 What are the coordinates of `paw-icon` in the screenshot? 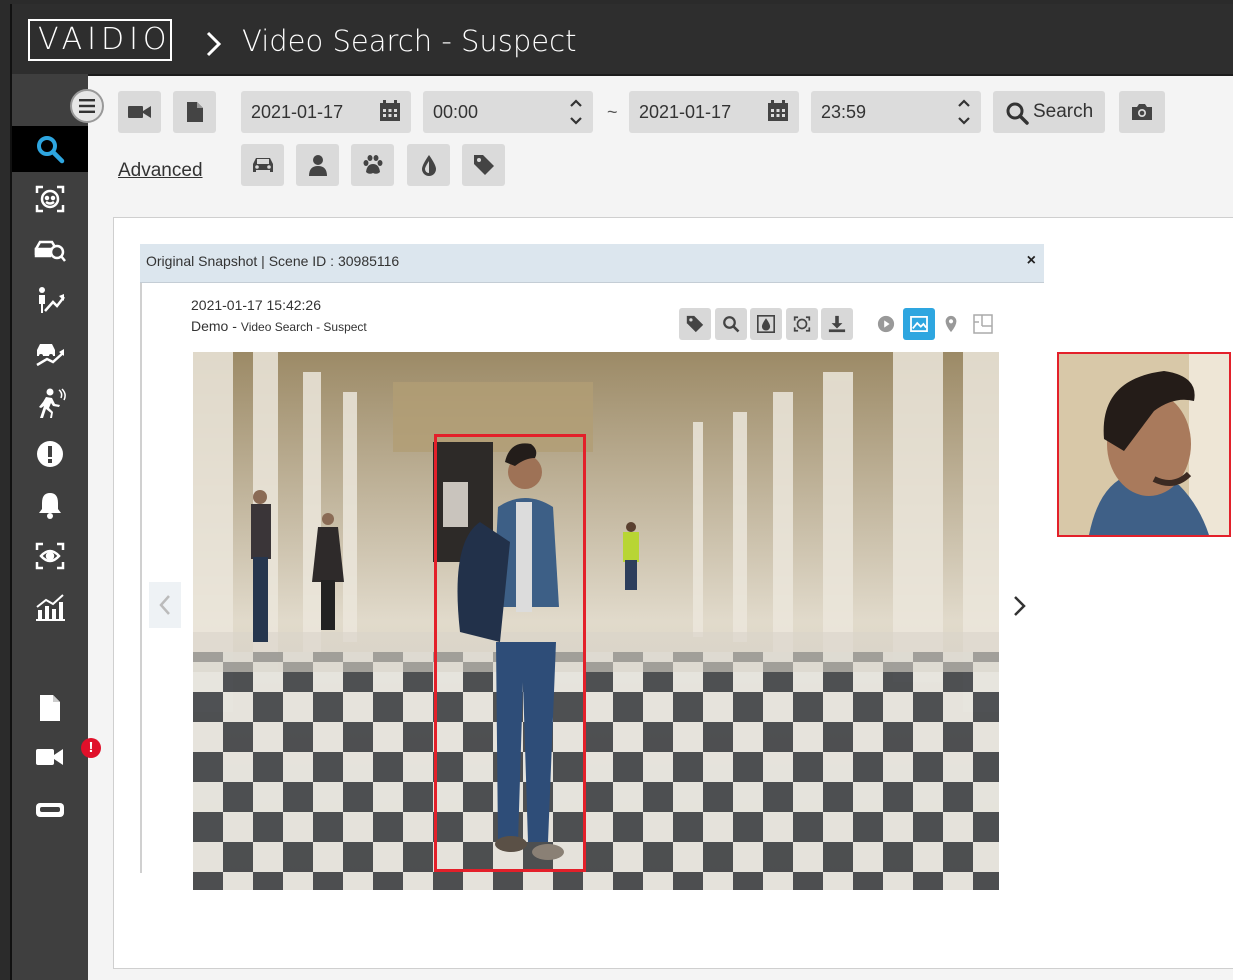 It's located at (372, 164).